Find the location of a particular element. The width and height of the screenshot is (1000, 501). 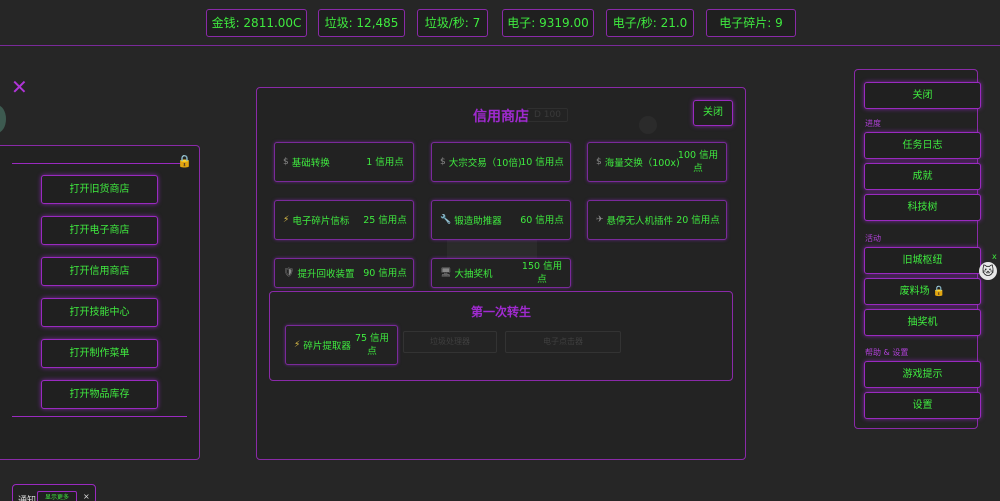

trash-rate-stat: 垃圾/秒: 7 is located at coordinates (452, 23).